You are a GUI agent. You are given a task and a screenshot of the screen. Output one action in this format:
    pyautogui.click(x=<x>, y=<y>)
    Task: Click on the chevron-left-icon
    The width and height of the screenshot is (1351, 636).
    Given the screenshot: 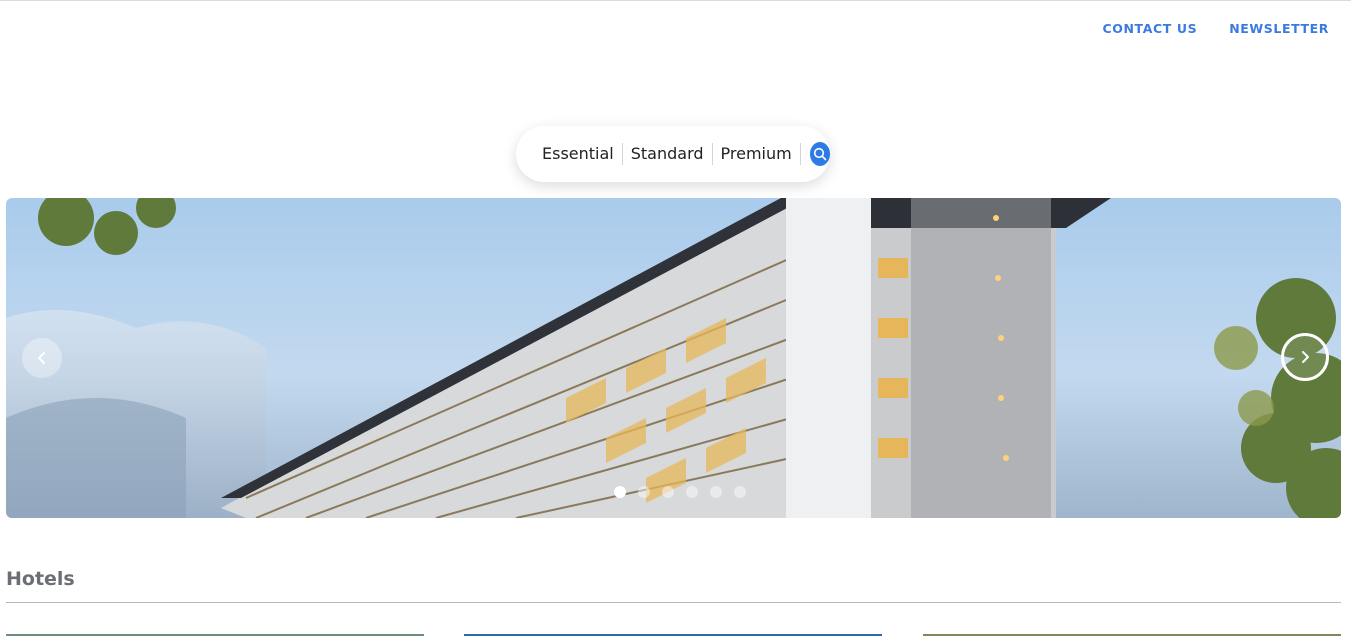 What is the action you would take?
    pyautogui.click(x=41, y=358)
    